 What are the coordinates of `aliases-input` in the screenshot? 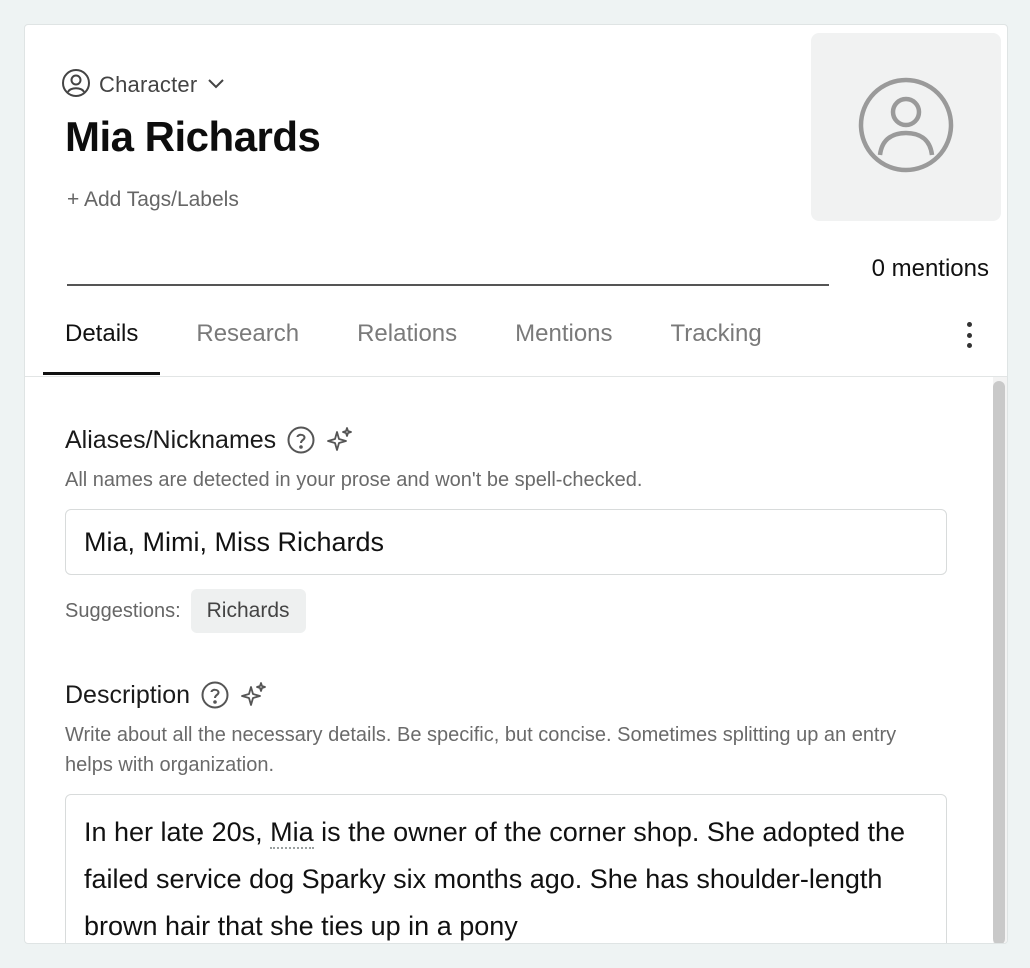 It's located at (506, 542).